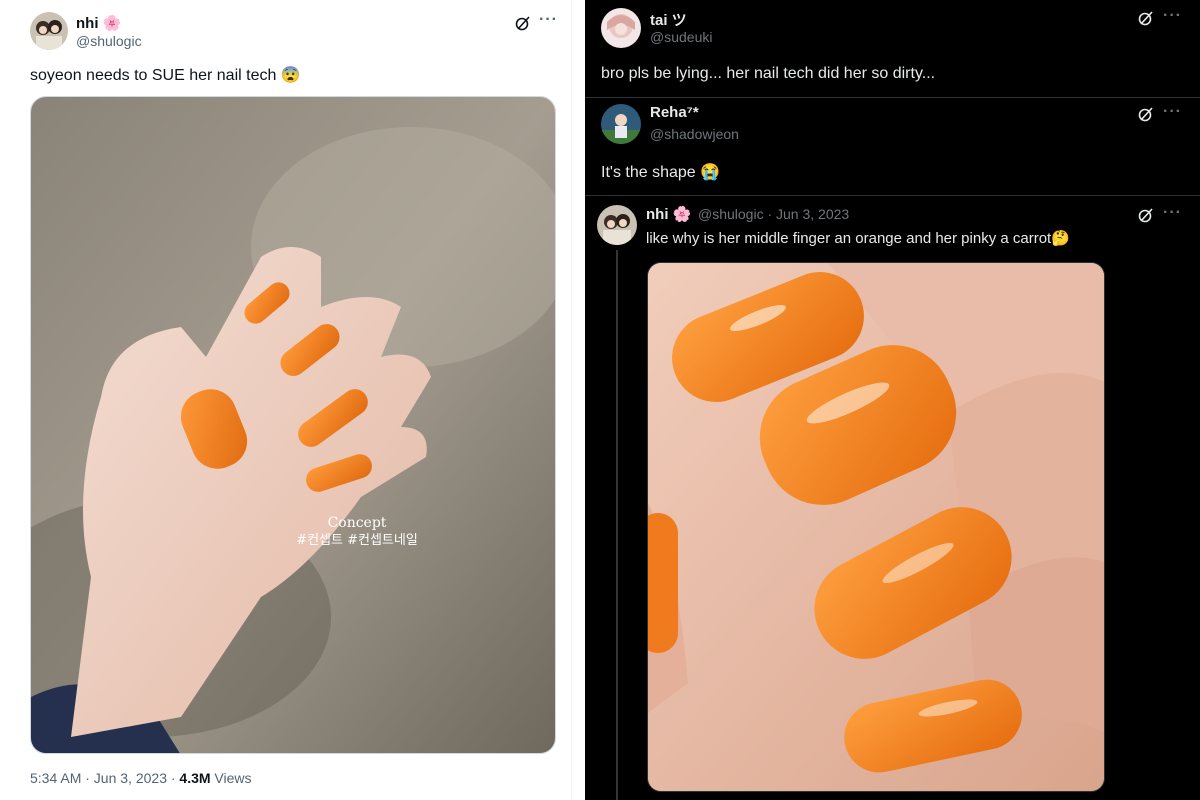 The image size is (1200, 800). What do you see at coordinates (195, 778) in the screenshot?
I see `views-count: 4.3M` at bounding box center [195, 778].